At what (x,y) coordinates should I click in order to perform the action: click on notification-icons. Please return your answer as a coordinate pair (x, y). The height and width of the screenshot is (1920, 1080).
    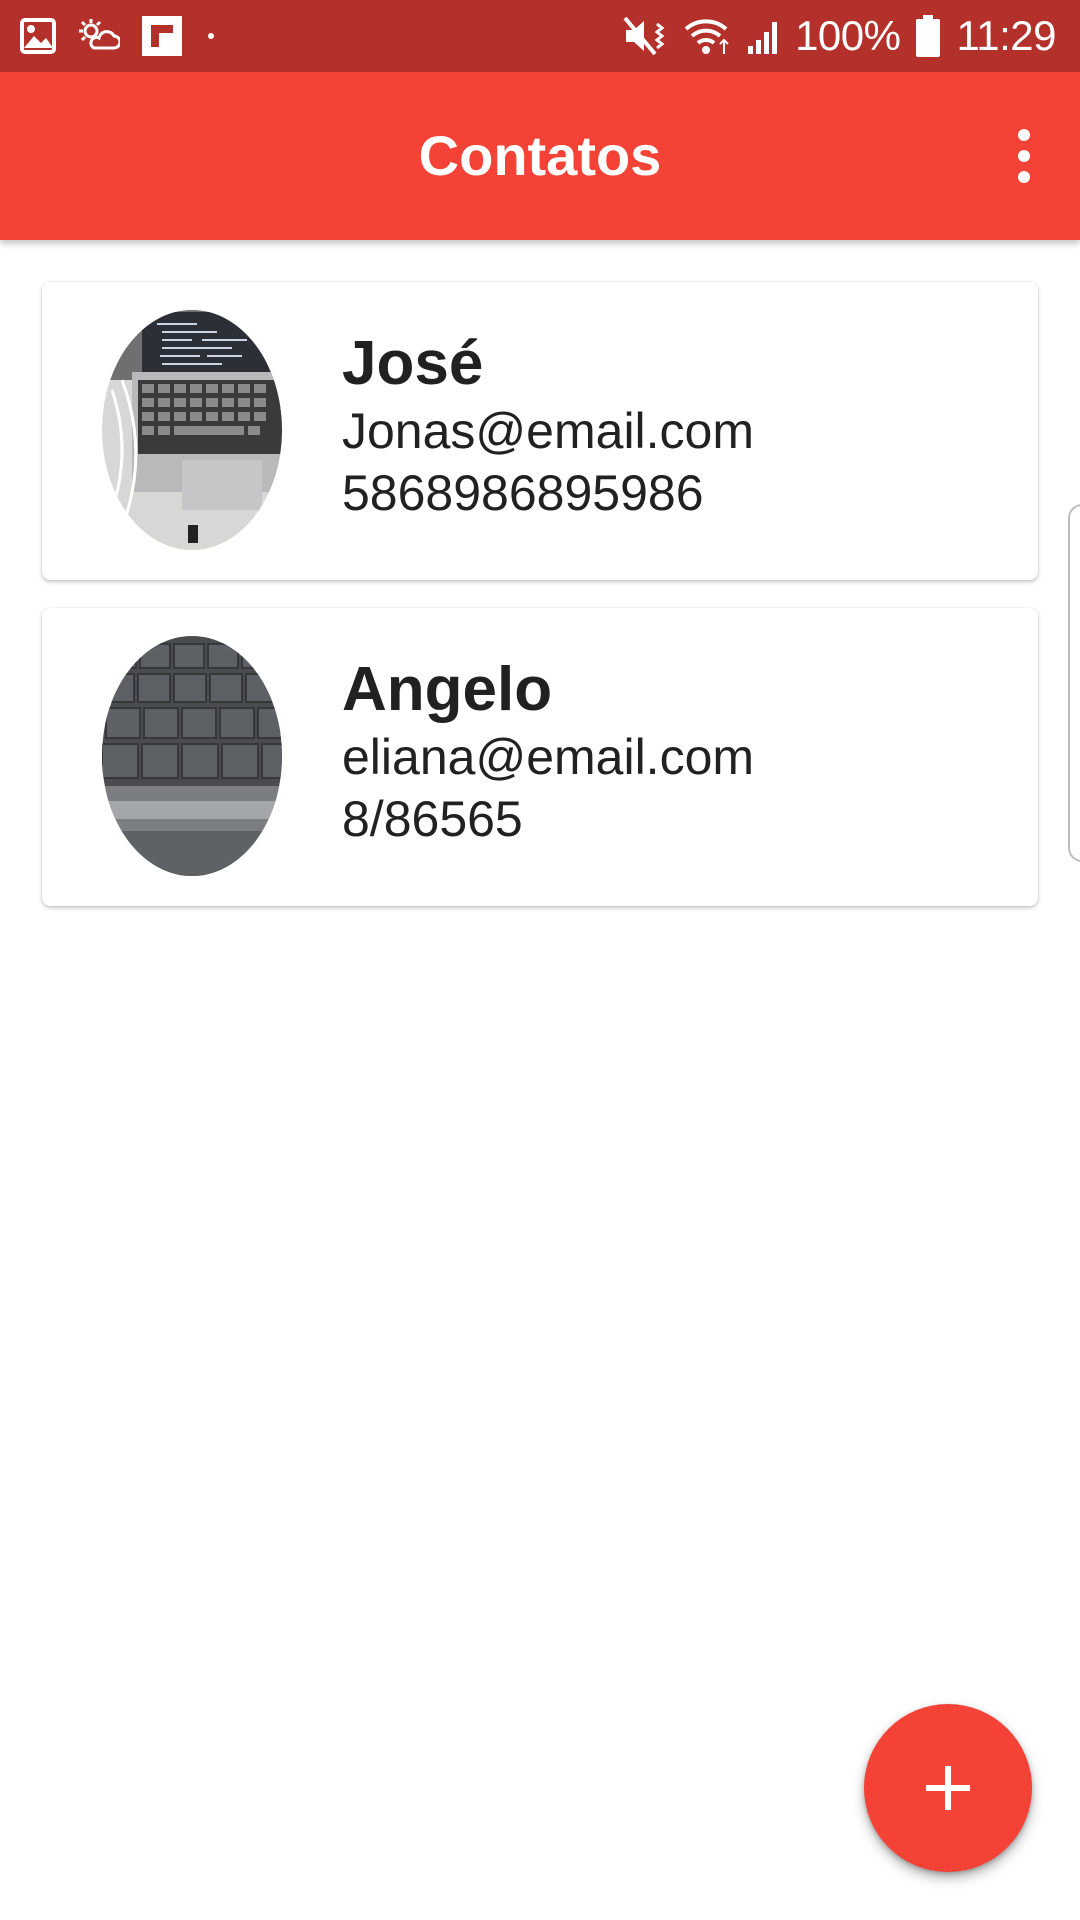
    Looking at the image, I should click on (119, 36).